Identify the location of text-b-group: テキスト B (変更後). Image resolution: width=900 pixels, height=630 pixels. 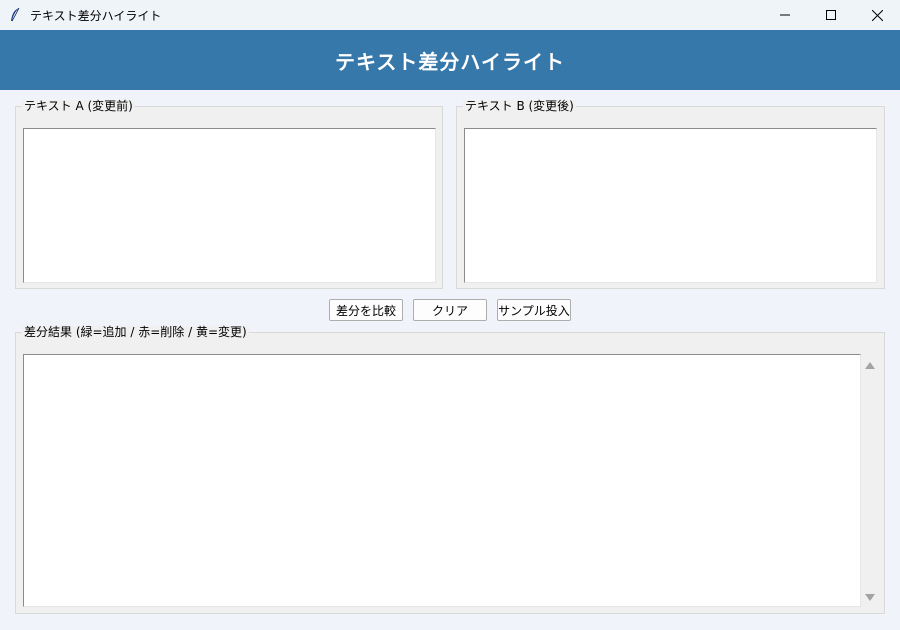
(670, 194).